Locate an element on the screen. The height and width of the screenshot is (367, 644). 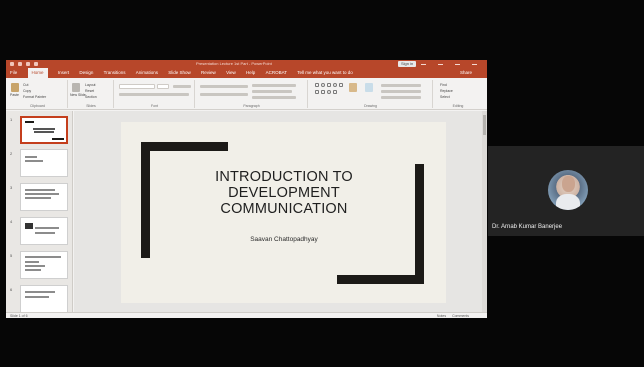
replace-button: Replace is located at coordinates (446, 91).